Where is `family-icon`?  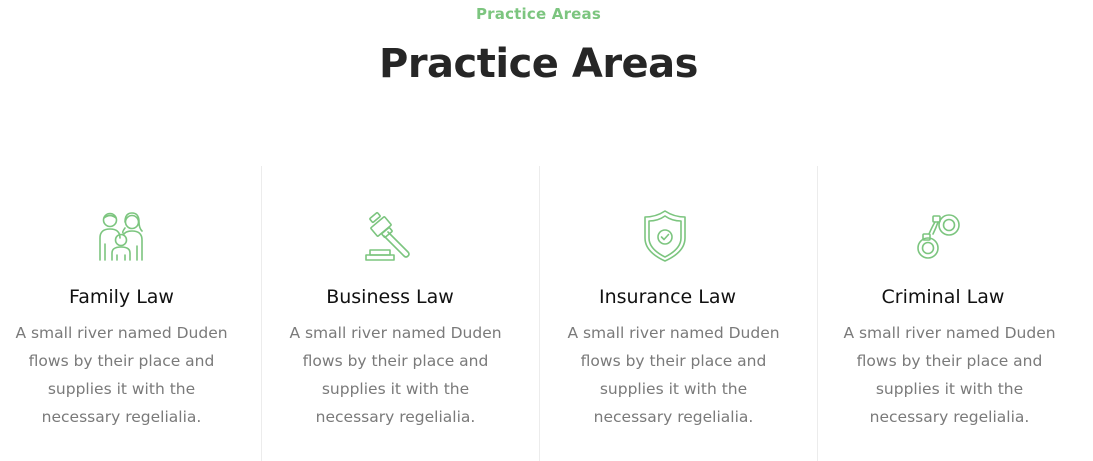 family-icon is located at coordinates (121, 236).